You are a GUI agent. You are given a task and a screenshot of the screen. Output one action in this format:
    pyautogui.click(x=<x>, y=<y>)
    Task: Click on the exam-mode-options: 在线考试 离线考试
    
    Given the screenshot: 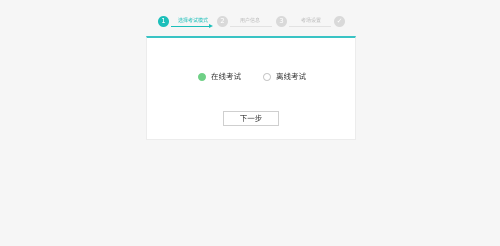 What is the action you would take?
    pyautogui.click(x=251, y=77)
    